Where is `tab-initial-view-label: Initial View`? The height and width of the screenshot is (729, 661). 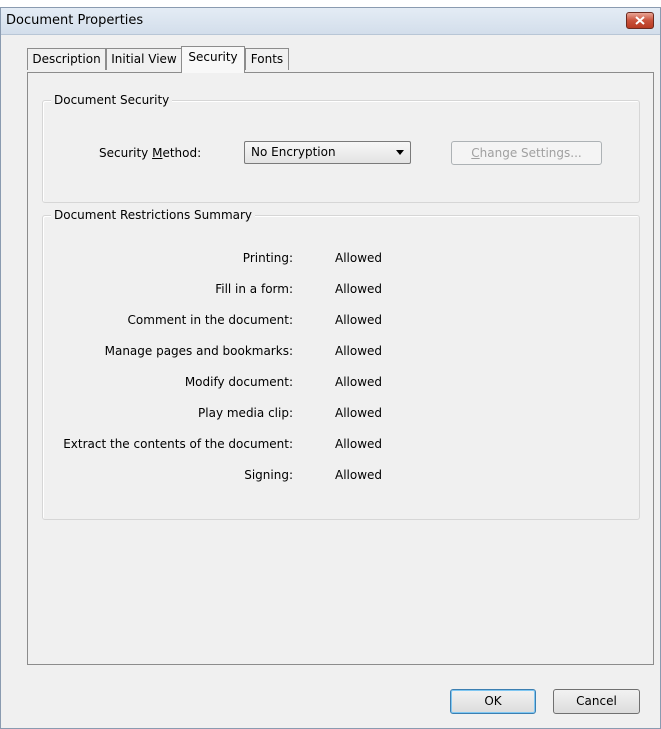
tab-initial-view-label: Initial View is located at coordinates (144, 59).